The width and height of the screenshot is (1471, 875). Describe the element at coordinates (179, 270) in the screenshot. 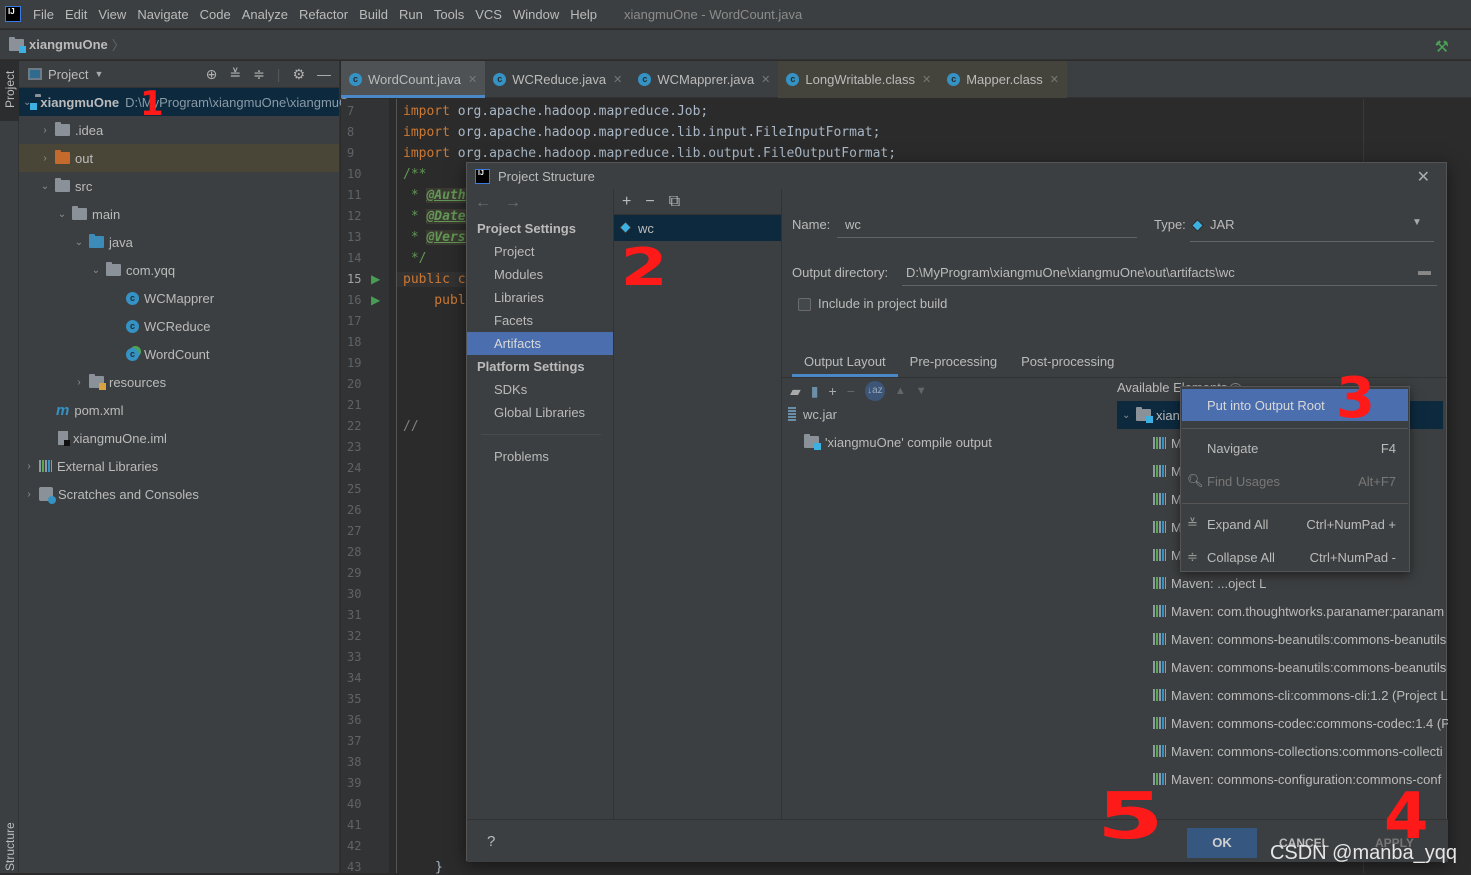

I see `tree-item-package: ⌄ com.yqq` at that location.